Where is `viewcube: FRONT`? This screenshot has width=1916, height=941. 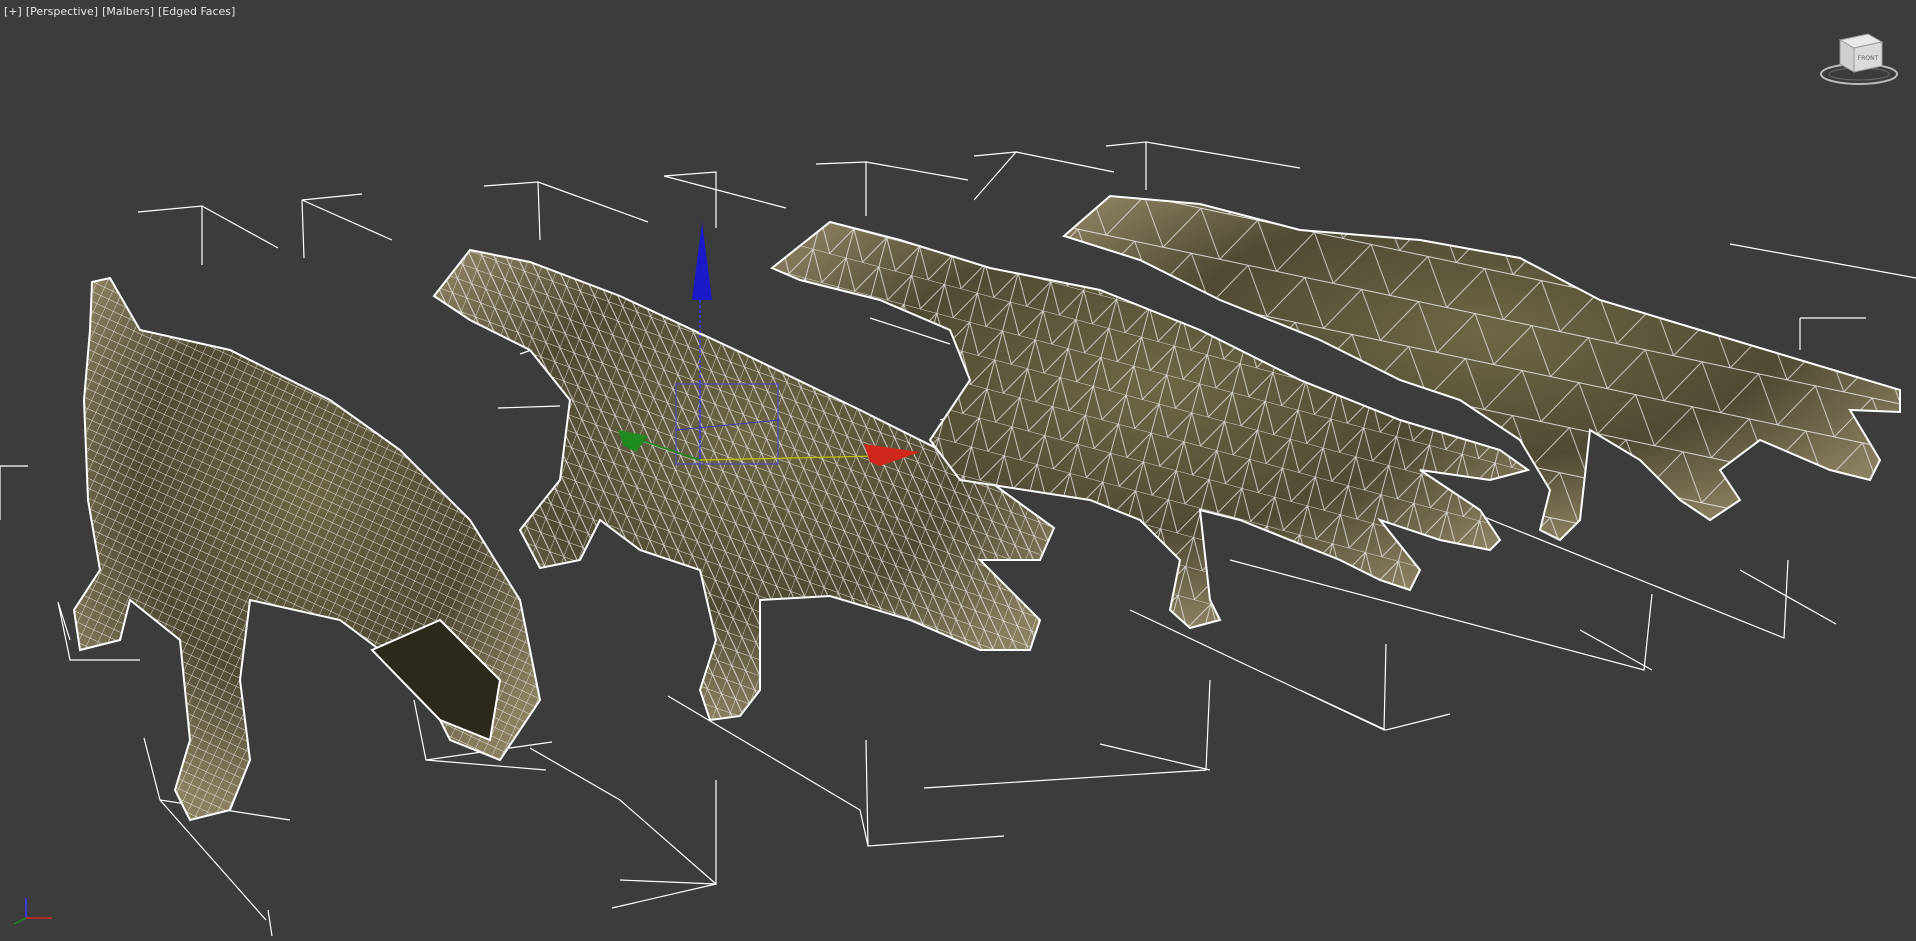
viewcube: FRONT is located at coordinates (1859, 59).